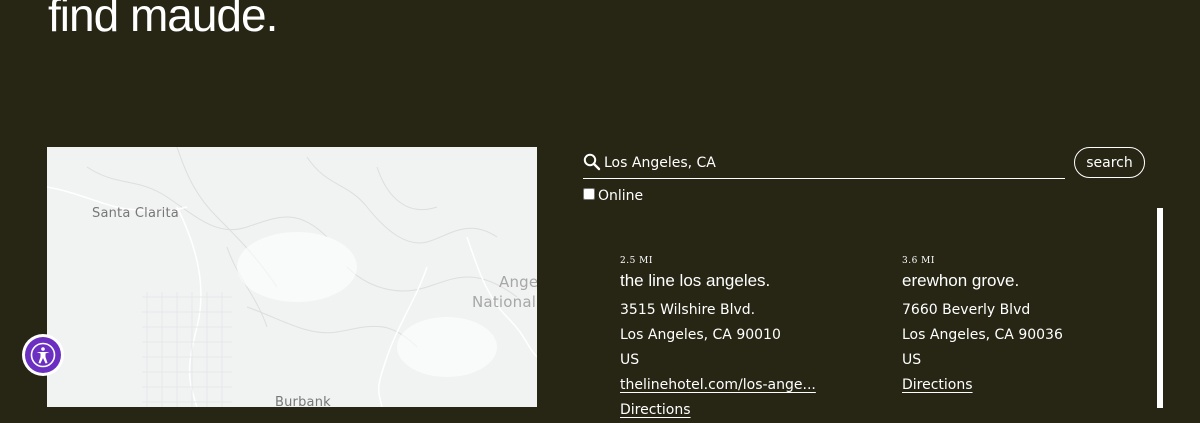 Image resolution: width=1200 pixels, height=423 pixels. What do you see at coordinates (163, 20) in the screenshot?
I see `page-title: find maude.` at bounding box center [163, 20].